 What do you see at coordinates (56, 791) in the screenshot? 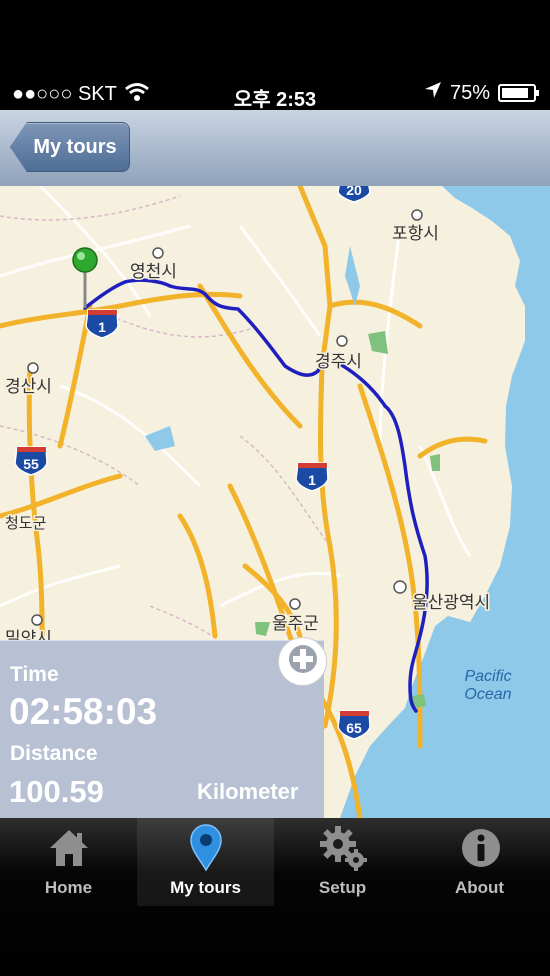
I see `distance-value: 100.59` at bounding box center [56, 791].